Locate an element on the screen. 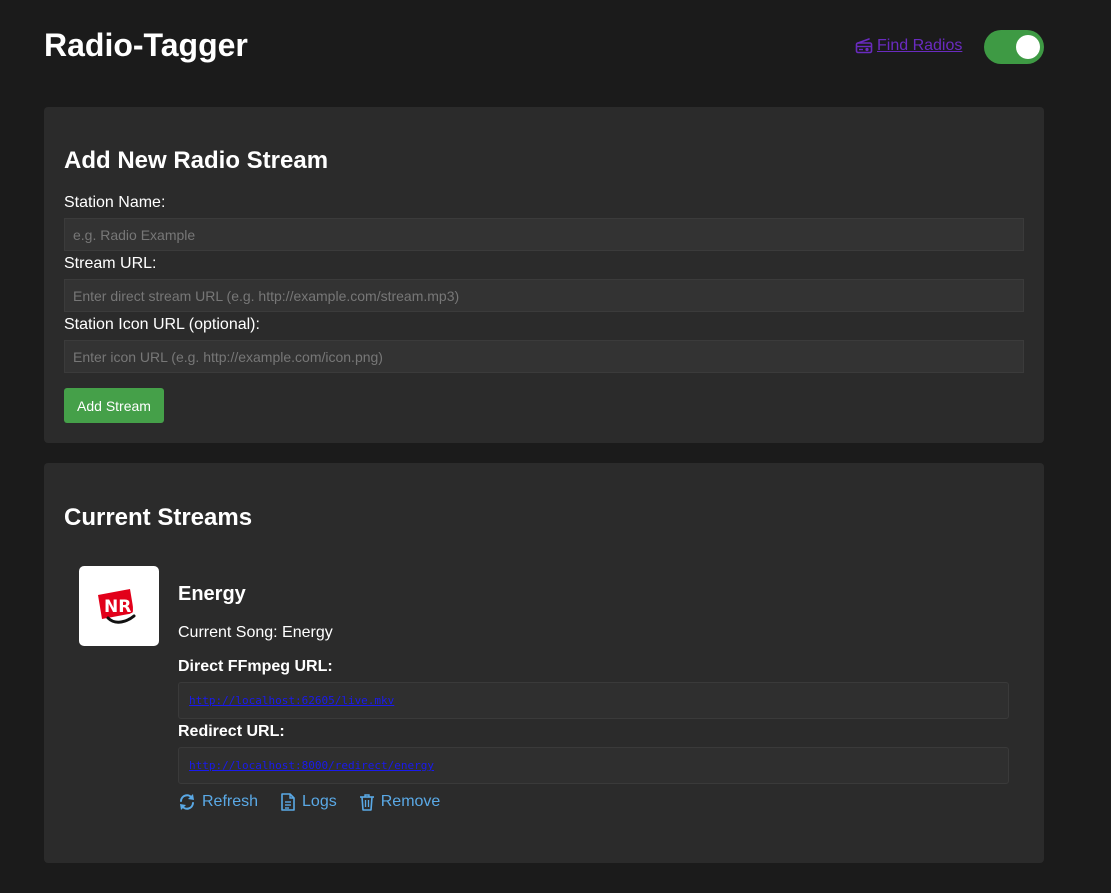 The width and height of the screenshot is (1111, 893). refresh-button: Refresh is located at coordinates (218, 802).